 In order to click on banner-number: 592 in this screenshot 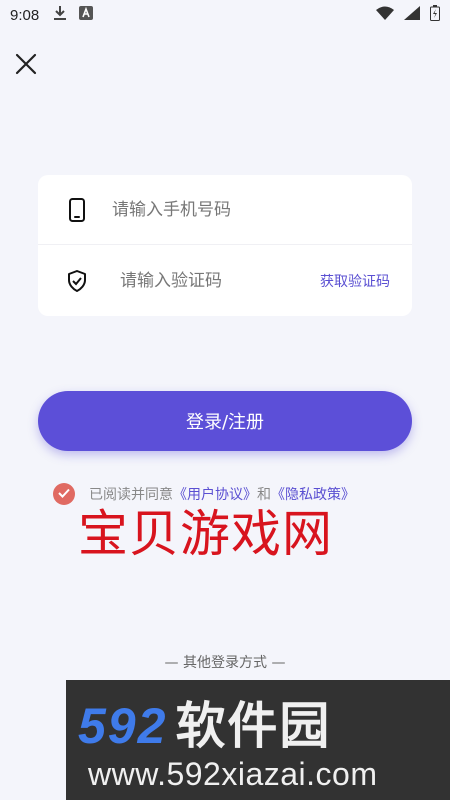, I will do `click(123, 726)`.